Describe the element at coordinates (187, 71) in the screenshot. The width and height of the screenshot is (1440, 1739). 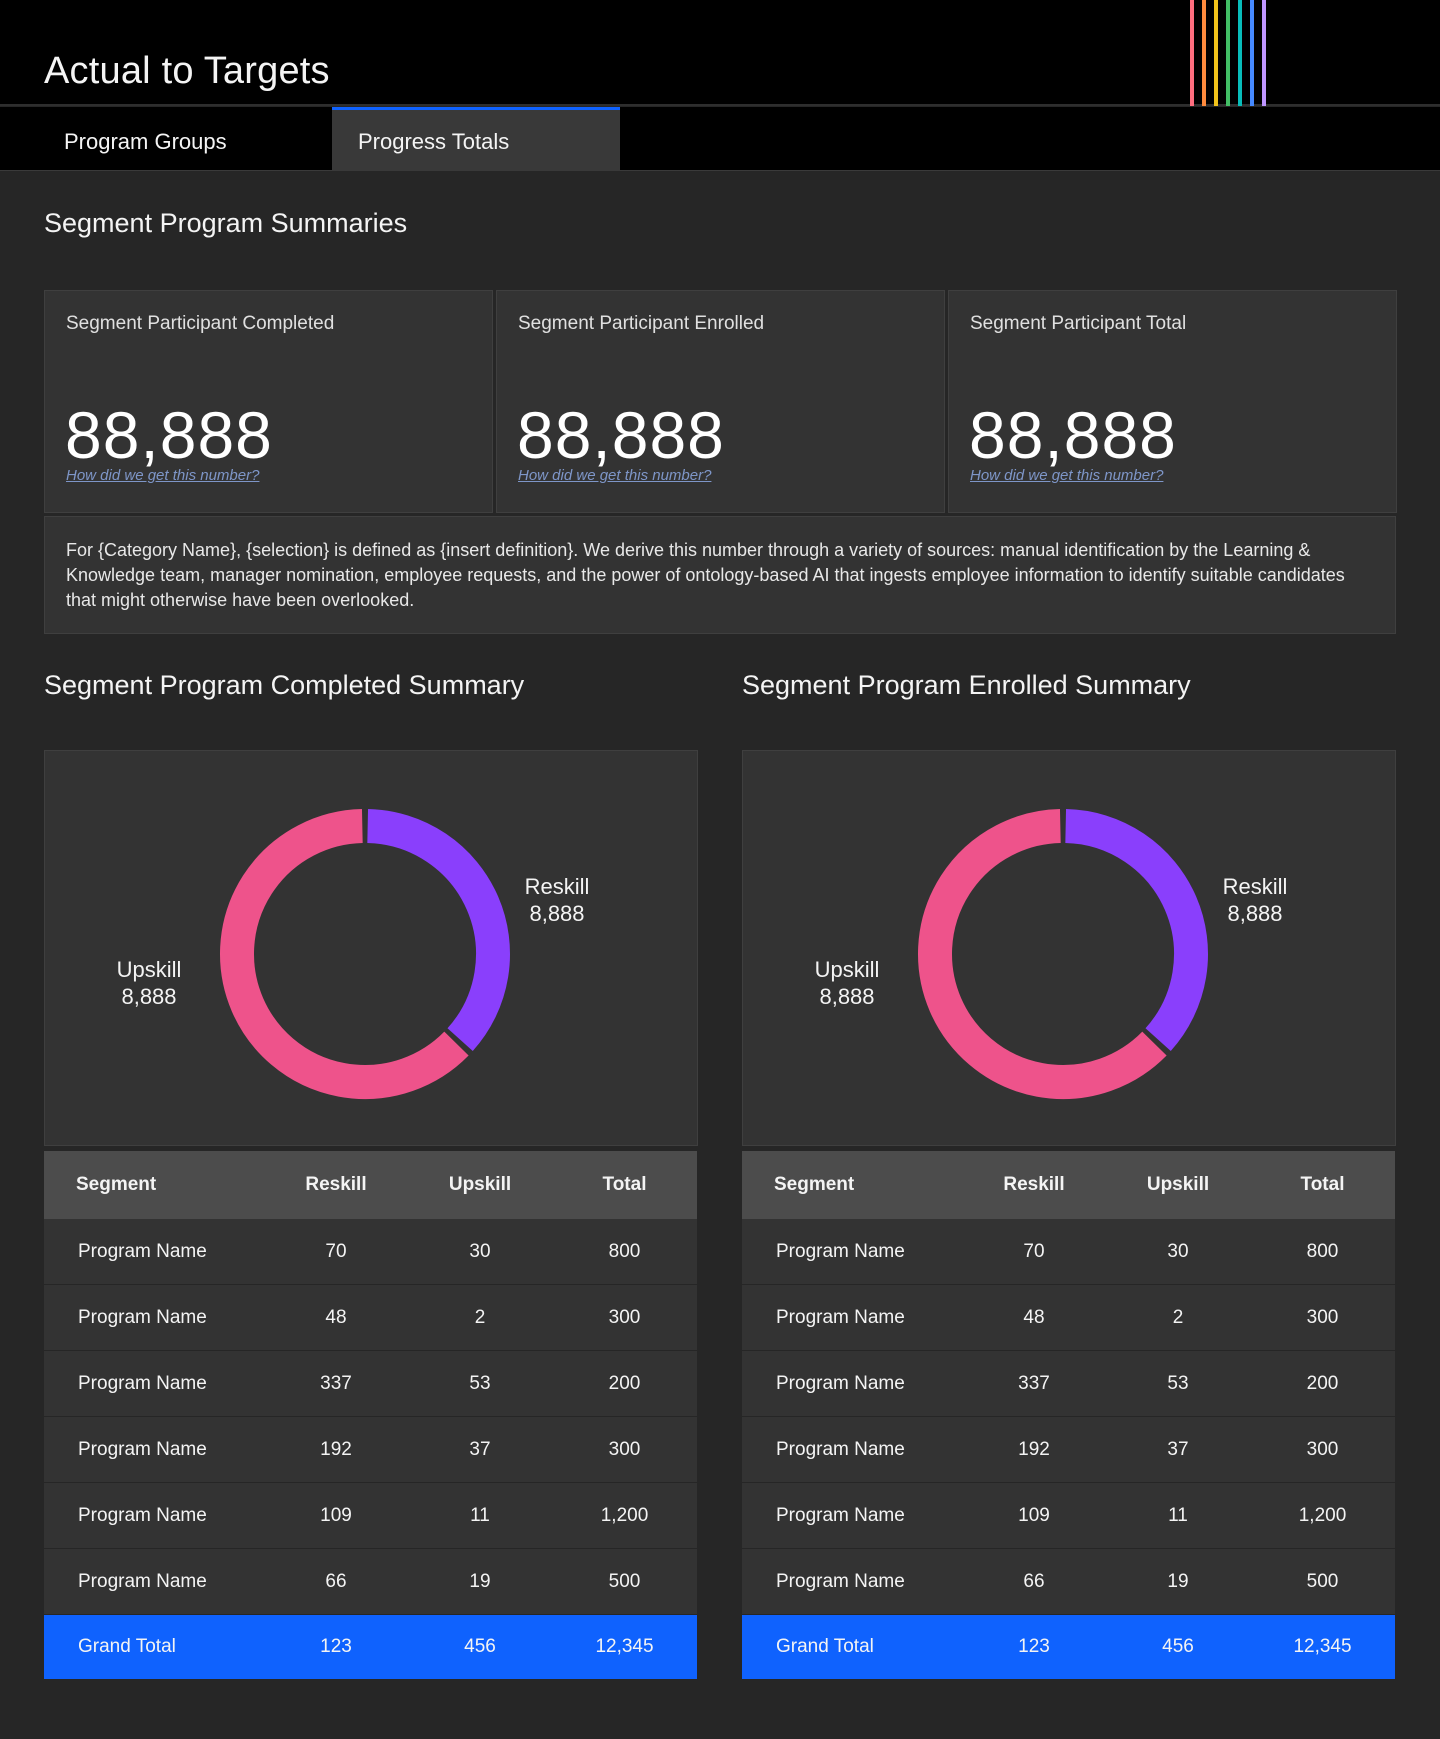
I see `app-title: Actual to Targets` at that location.